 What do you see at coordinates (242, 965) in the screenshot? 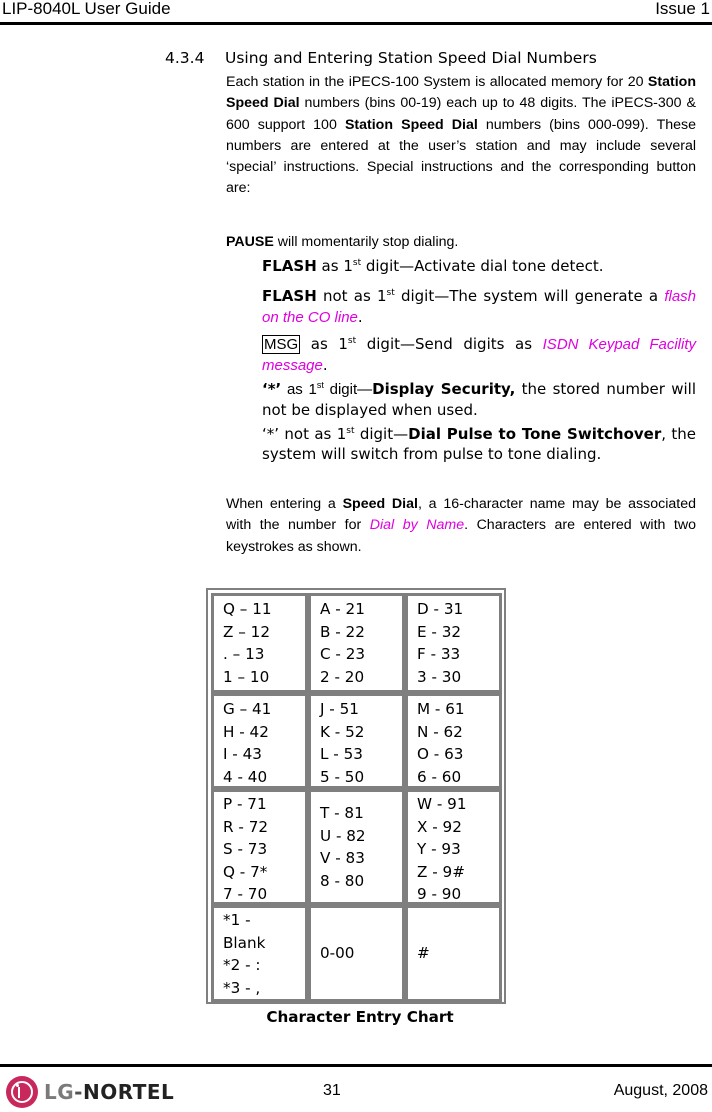
I see `cell-line: *2 - :` at bounding box center [242, 965].